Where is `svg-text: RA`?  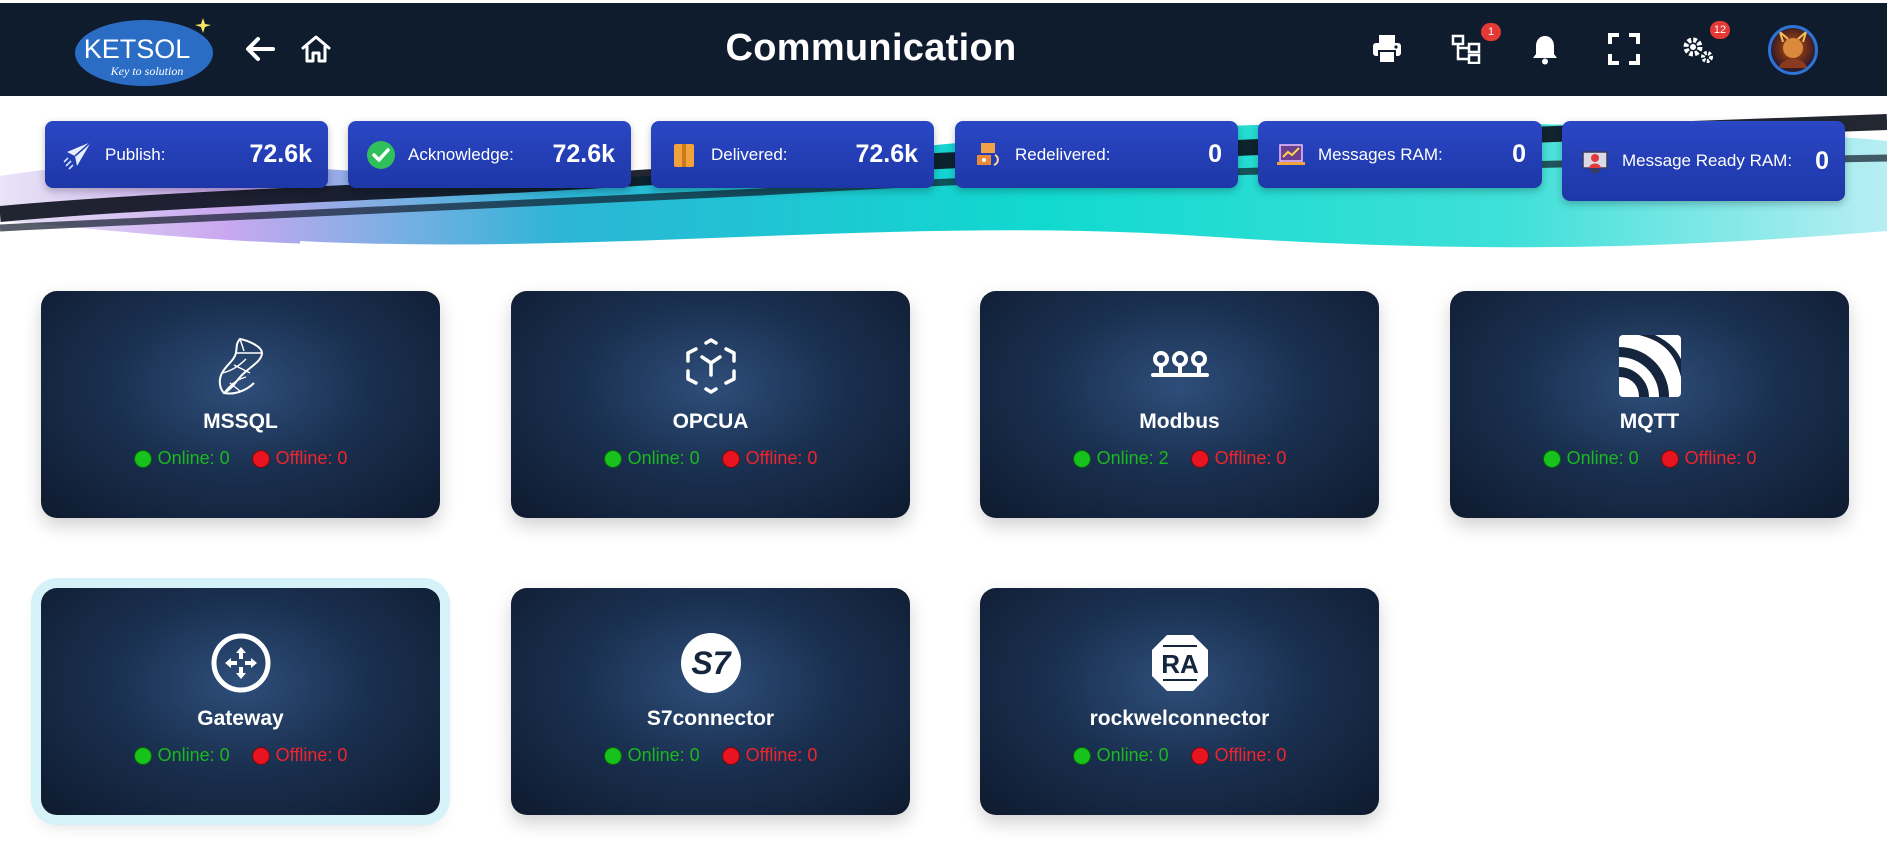
svg-text: RA is located at coordinates (1180, 664).